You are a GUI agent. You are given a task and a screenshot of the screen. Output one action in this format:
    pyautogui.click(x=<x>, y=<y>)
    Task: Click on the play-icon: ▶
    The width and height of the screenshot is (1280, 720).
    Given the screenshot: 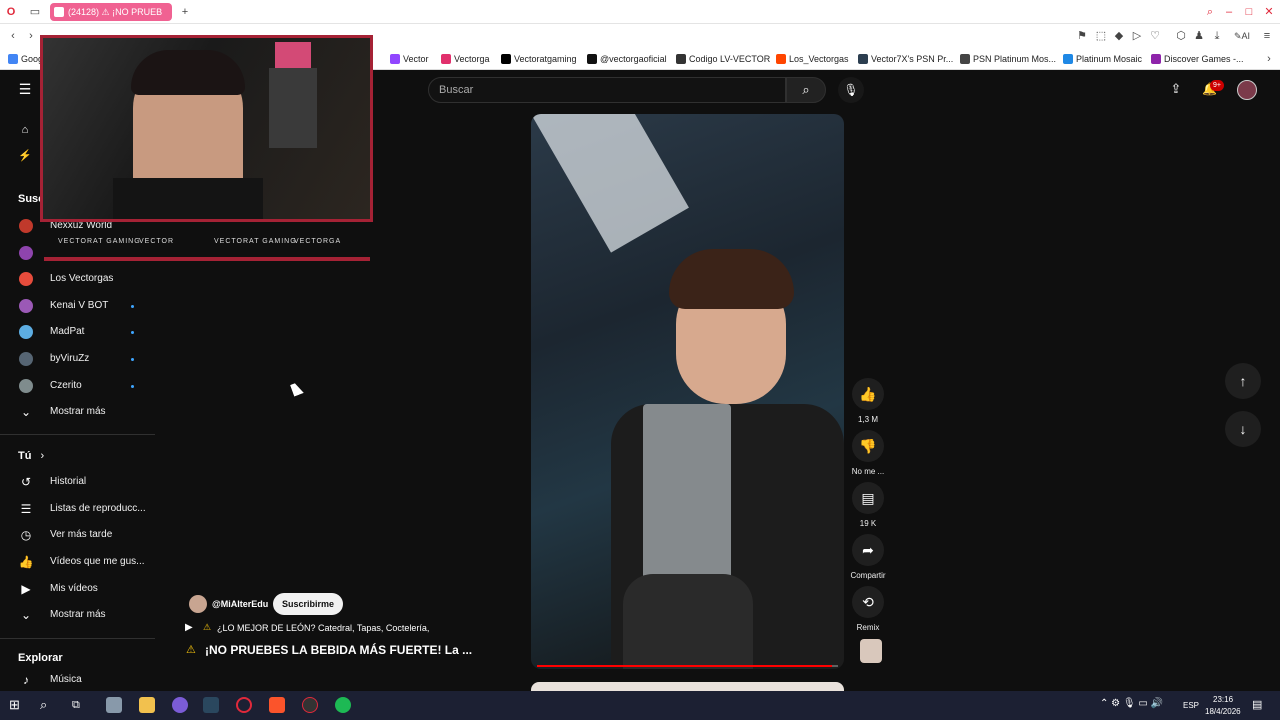 What is the action you would take?
    pyautogui.click(x=189, y=627)
    